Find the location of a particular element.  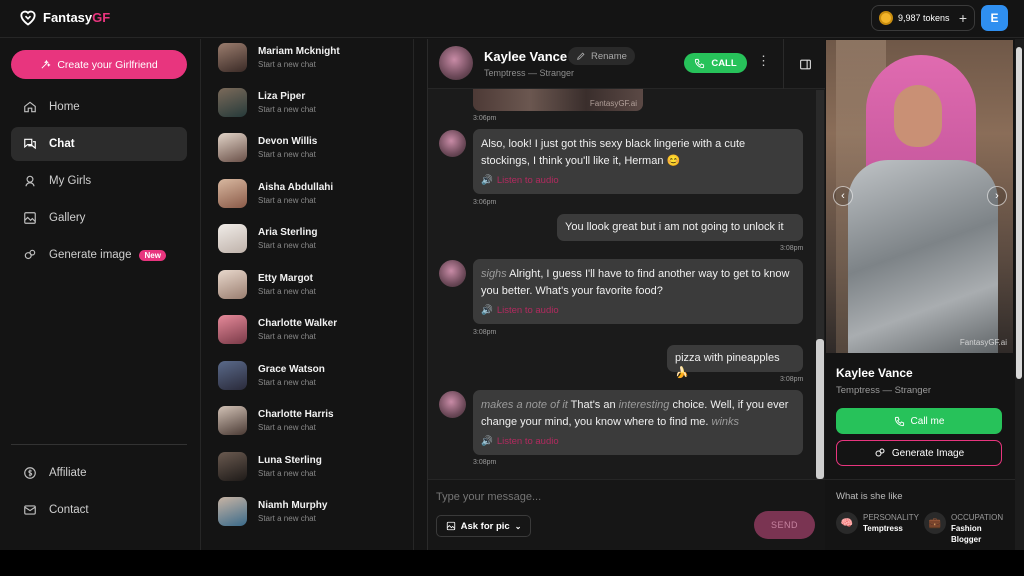

ask-for-pic-button: Ask for pic ⌄ is located at coordinates (483, 526).